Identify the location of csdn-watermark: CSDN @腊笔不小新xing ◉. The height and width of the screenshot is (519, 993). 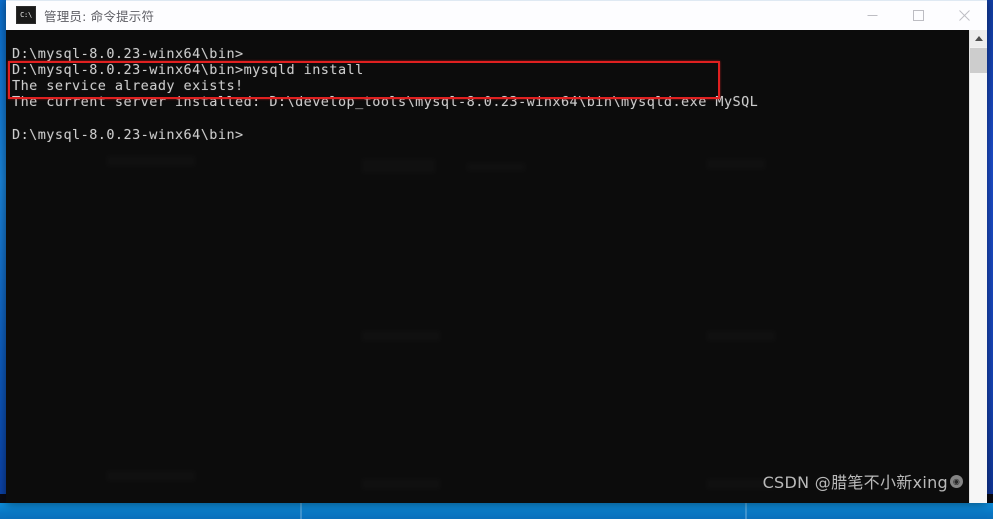
(863, 481).